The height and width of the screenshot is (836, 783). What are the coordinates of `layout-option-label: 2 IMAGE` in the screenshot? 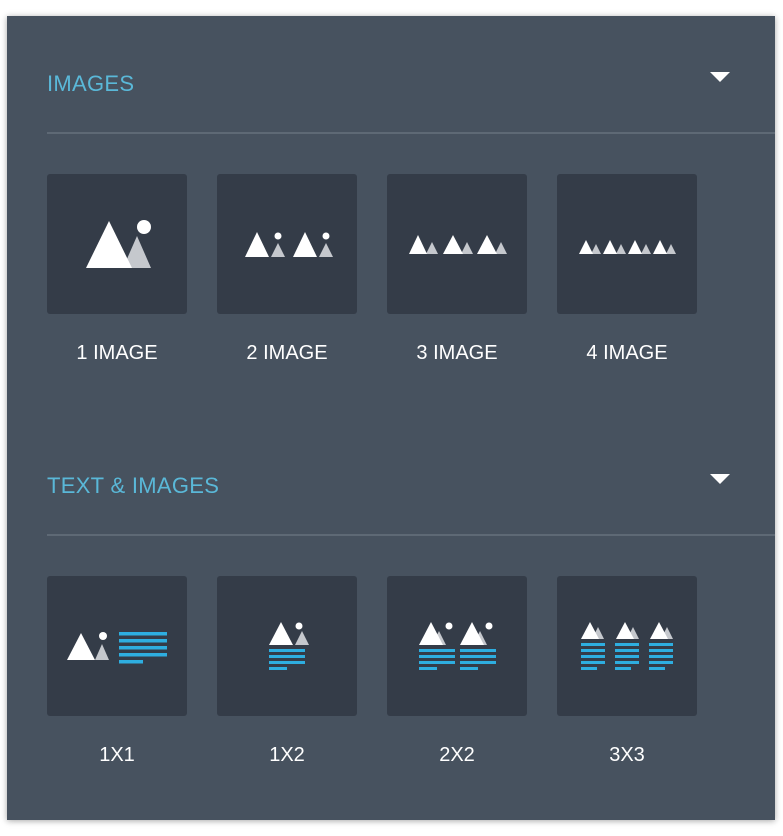 It's located at (287, 353).